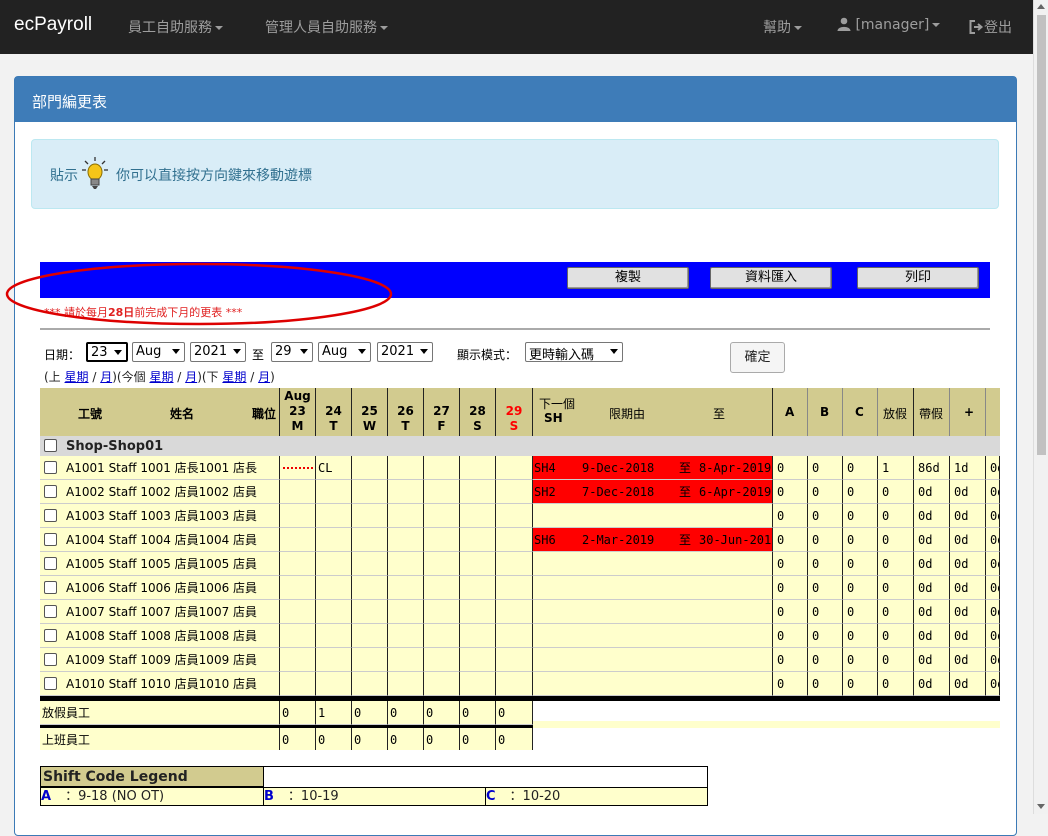  Describe the element at coordinates (158, 352) in the screenshot. I see `from-month-select: Aug` at that location.